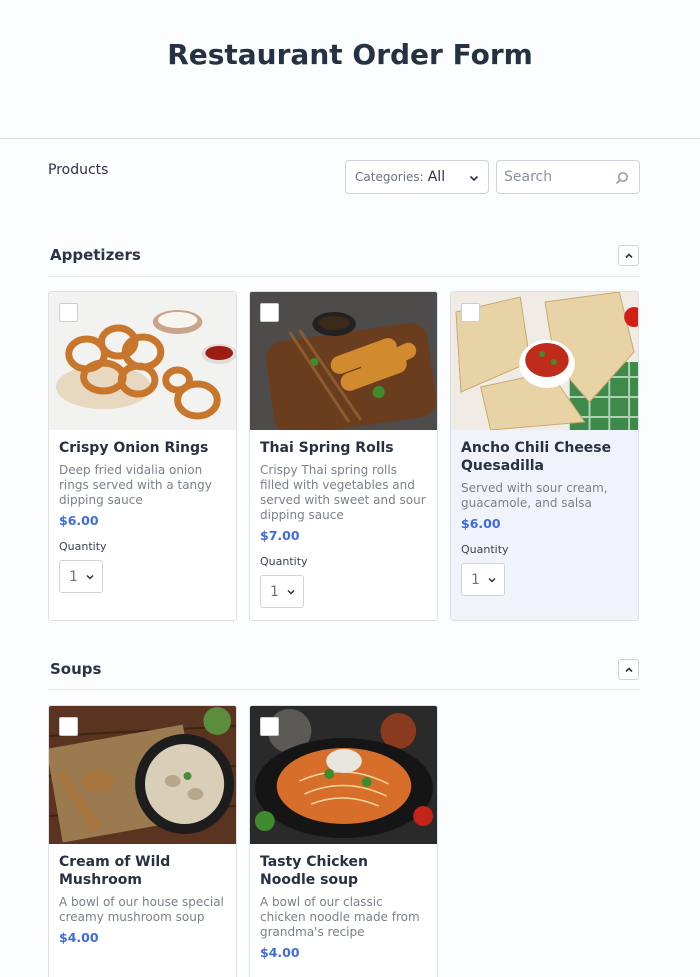 The image size is (700, 977). What do you see at coordinates (142, 775) in the screenshot?
I see `product-image-mushroom-soup` at bounding box center [142, 775].